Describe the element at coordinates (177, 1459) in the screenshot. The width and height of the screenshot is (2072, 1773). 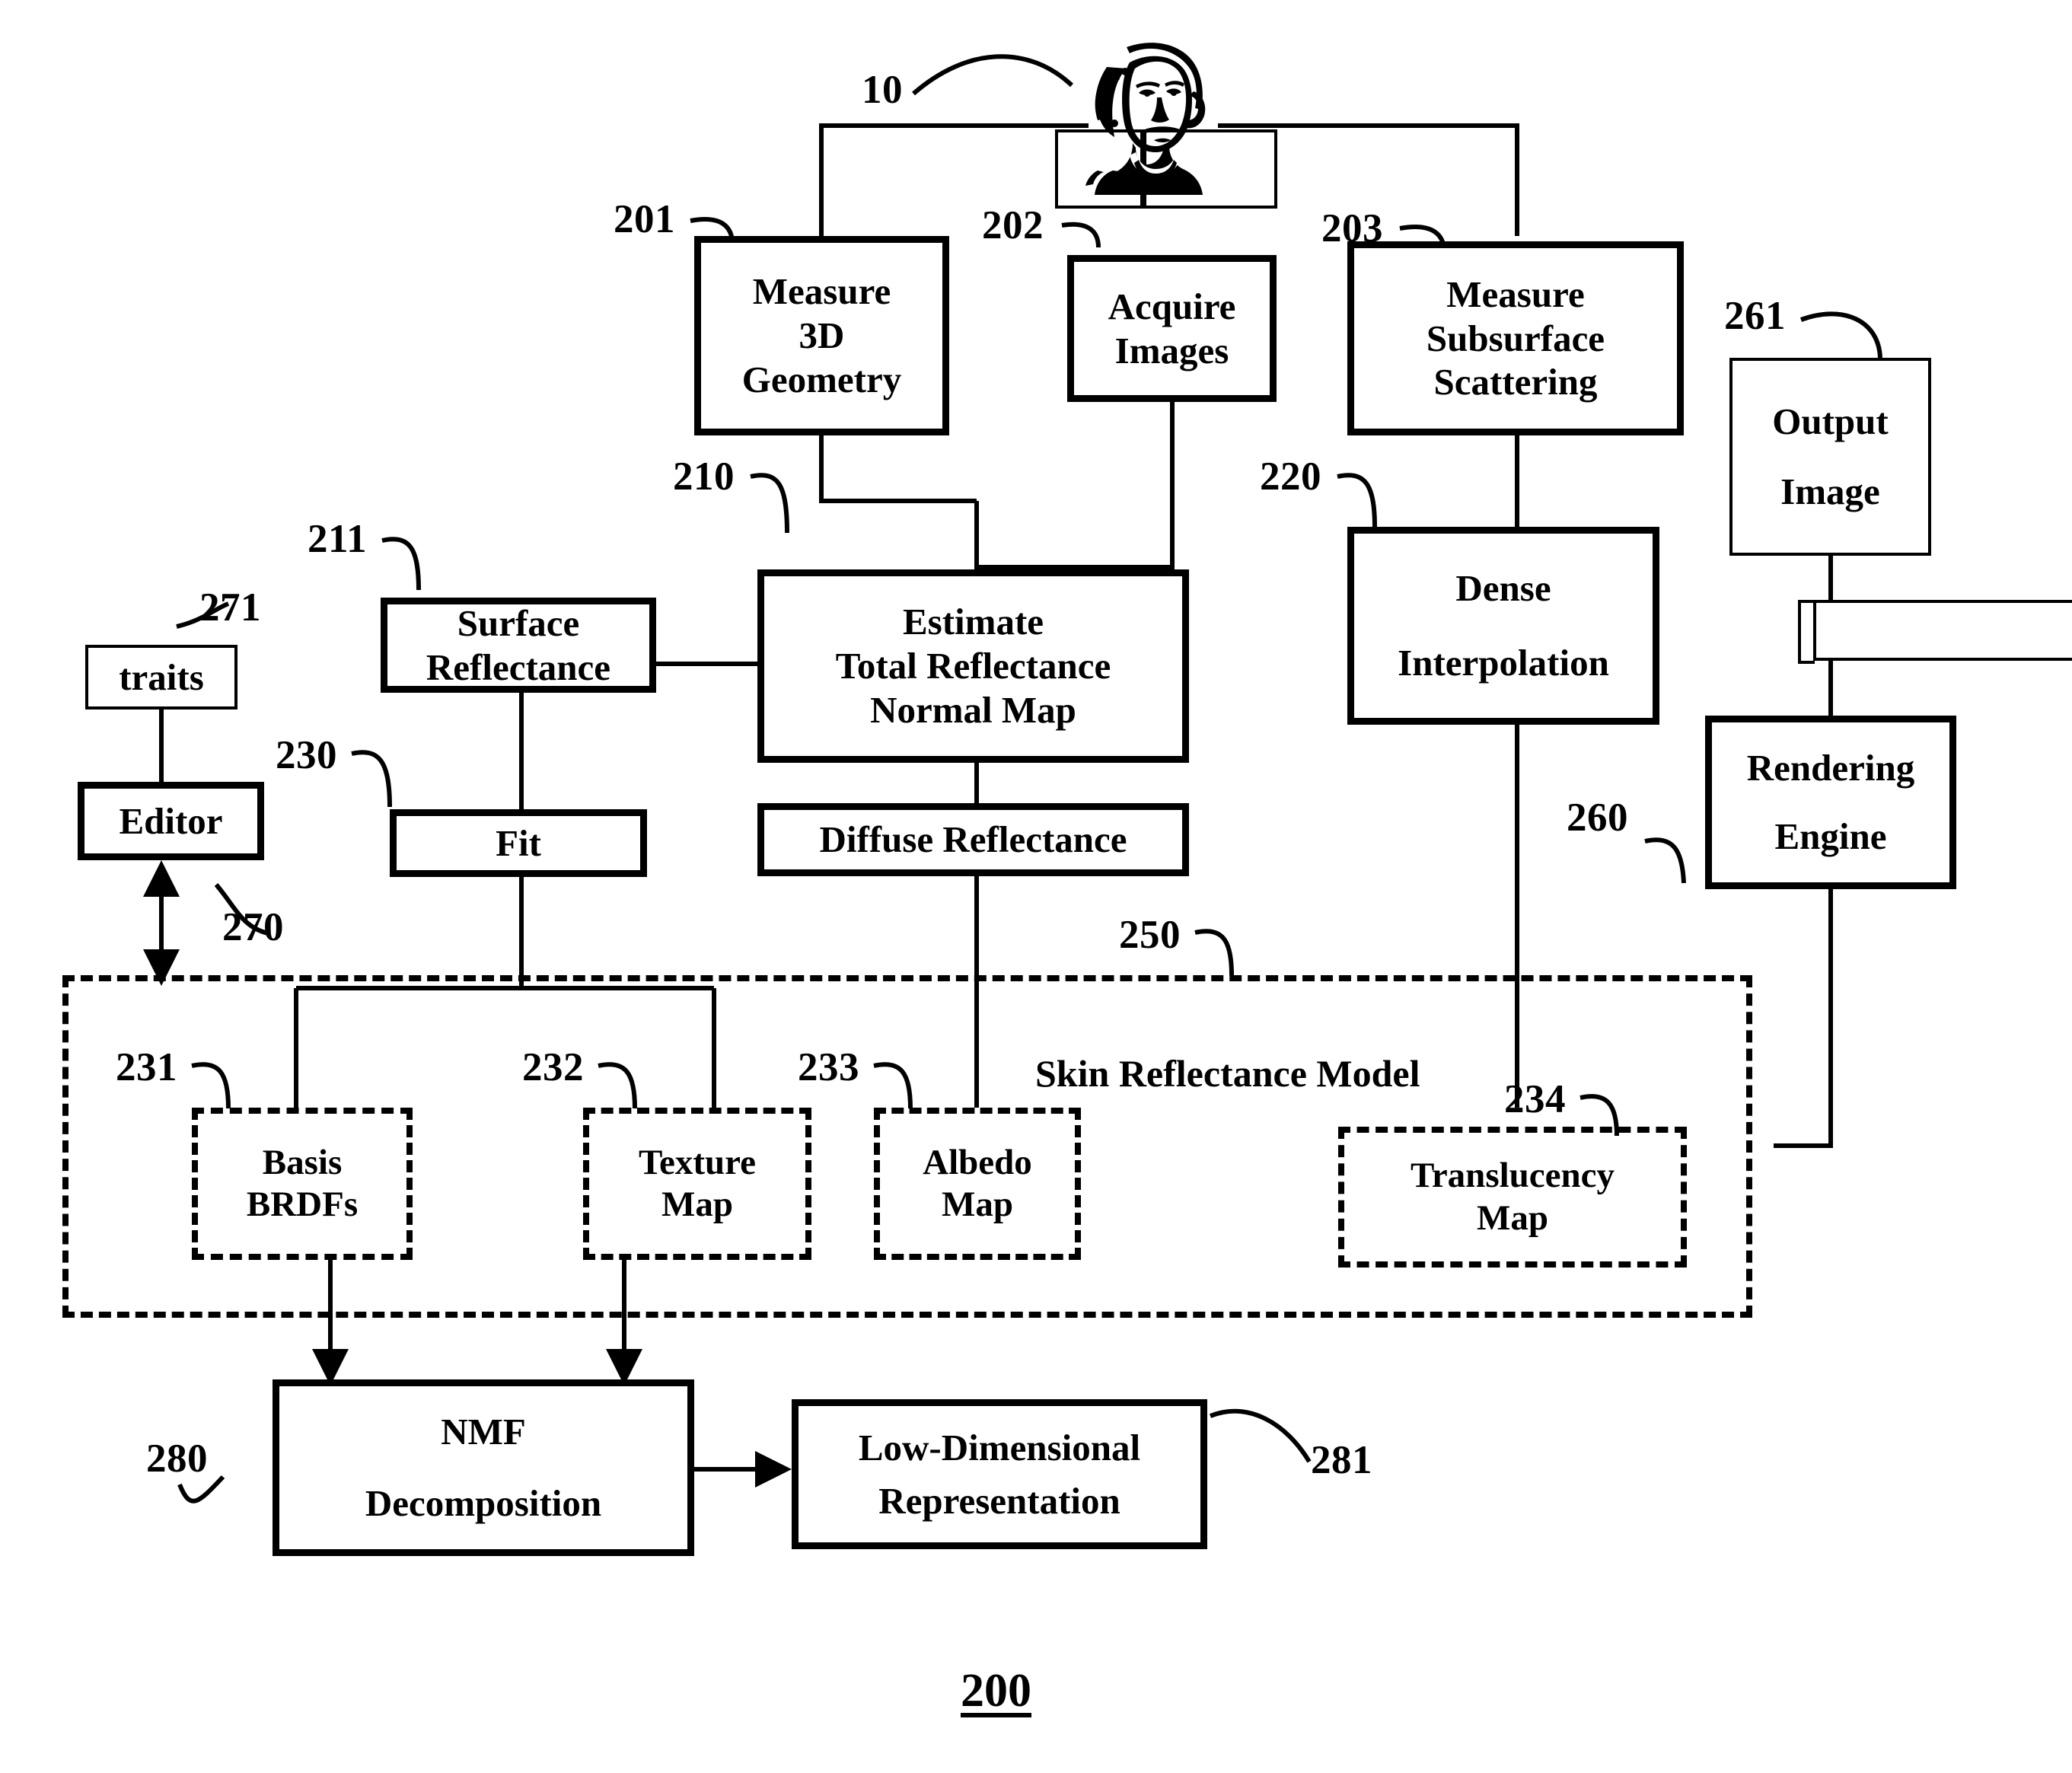
I see `ref-280: 280` at that location.